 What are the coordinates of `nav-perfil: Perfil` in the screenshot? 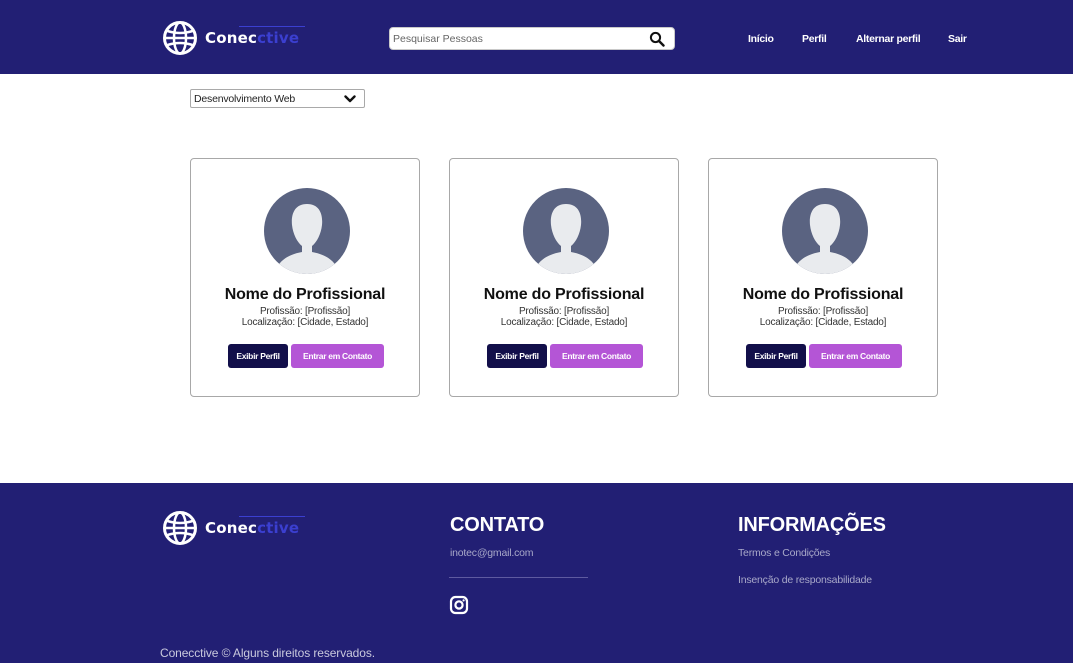 It's located at (814, 39).